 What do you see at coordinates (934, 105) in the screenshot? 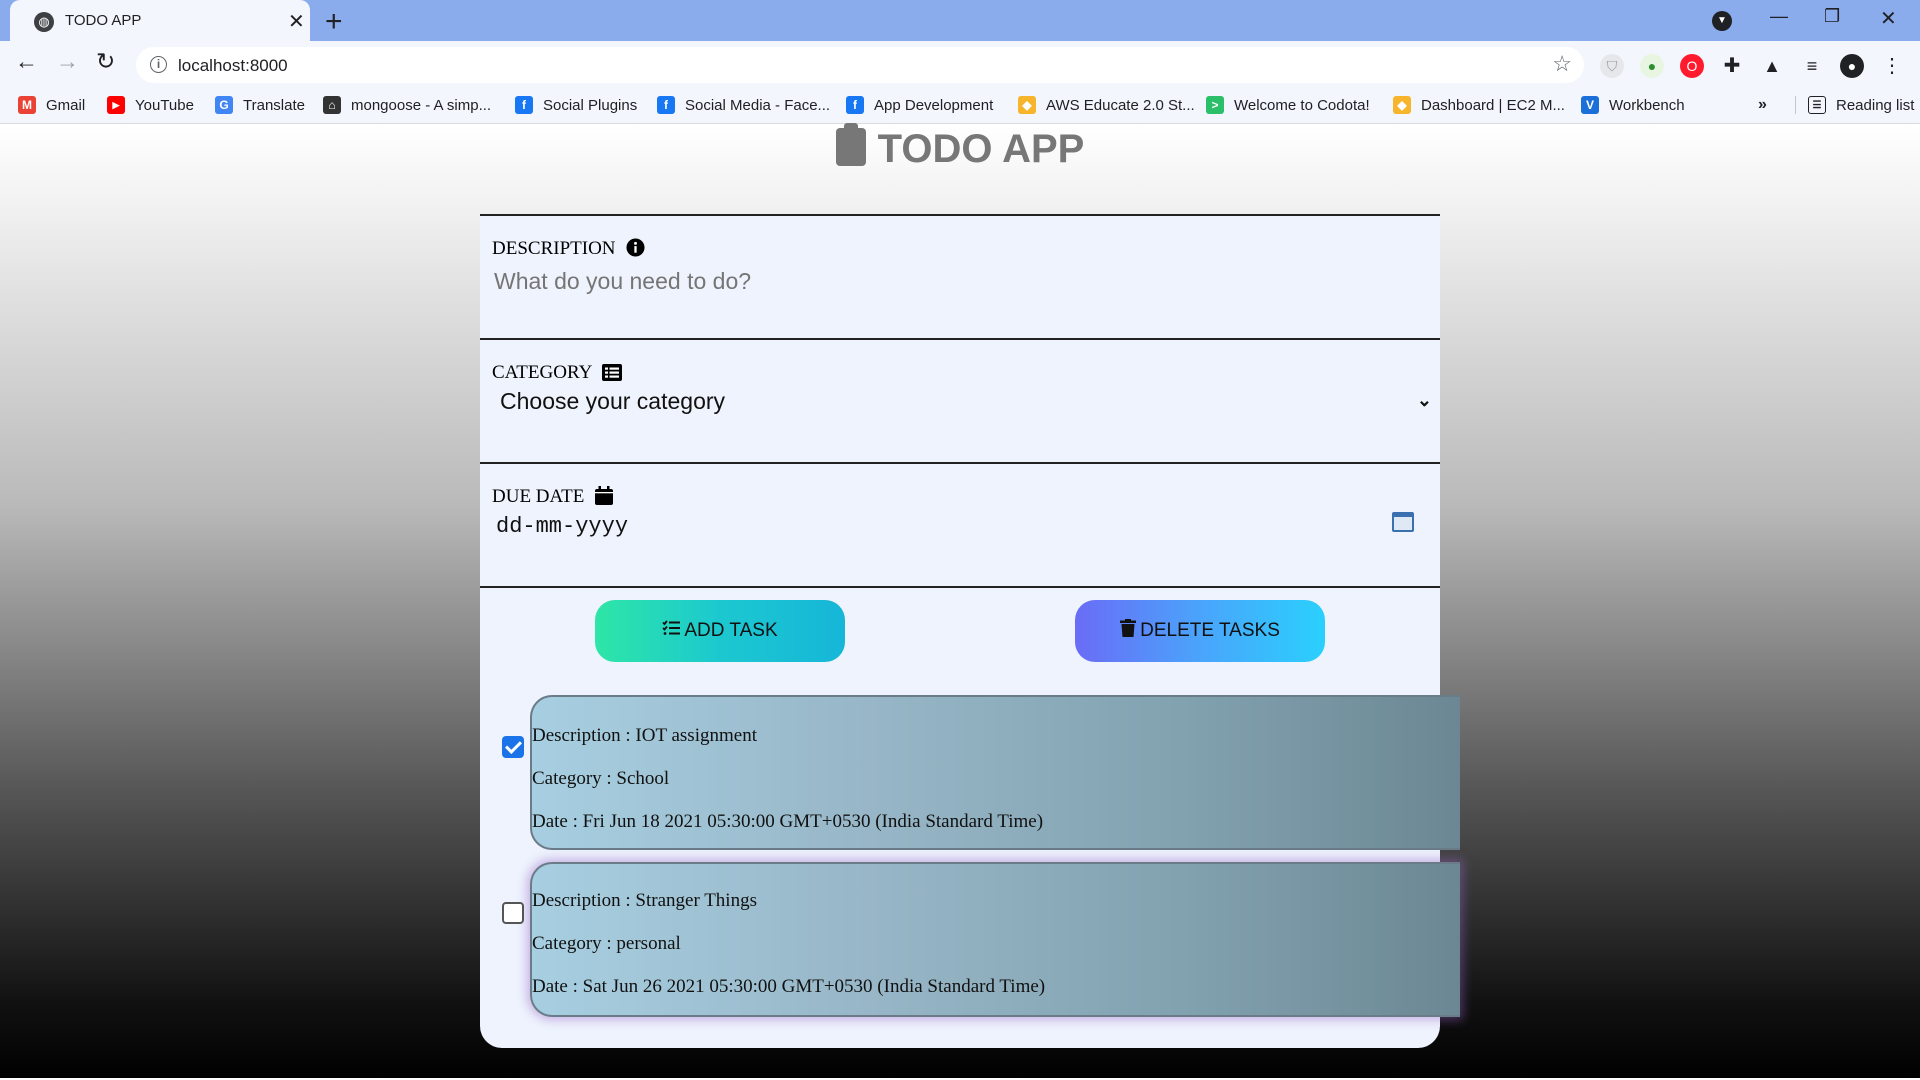
I see `bookmark-label: App Development` at bounding box center [934, 105].